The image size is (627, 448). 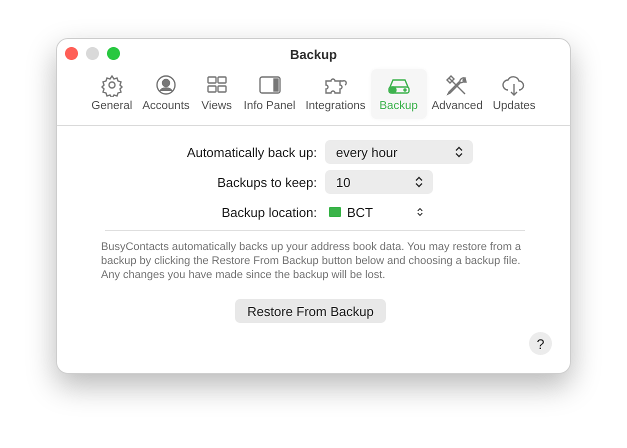 What do you see at coordinates (268, 212) in the screenshot?
I see `setting-label: Backup location:` at bounding box center [268, 212].